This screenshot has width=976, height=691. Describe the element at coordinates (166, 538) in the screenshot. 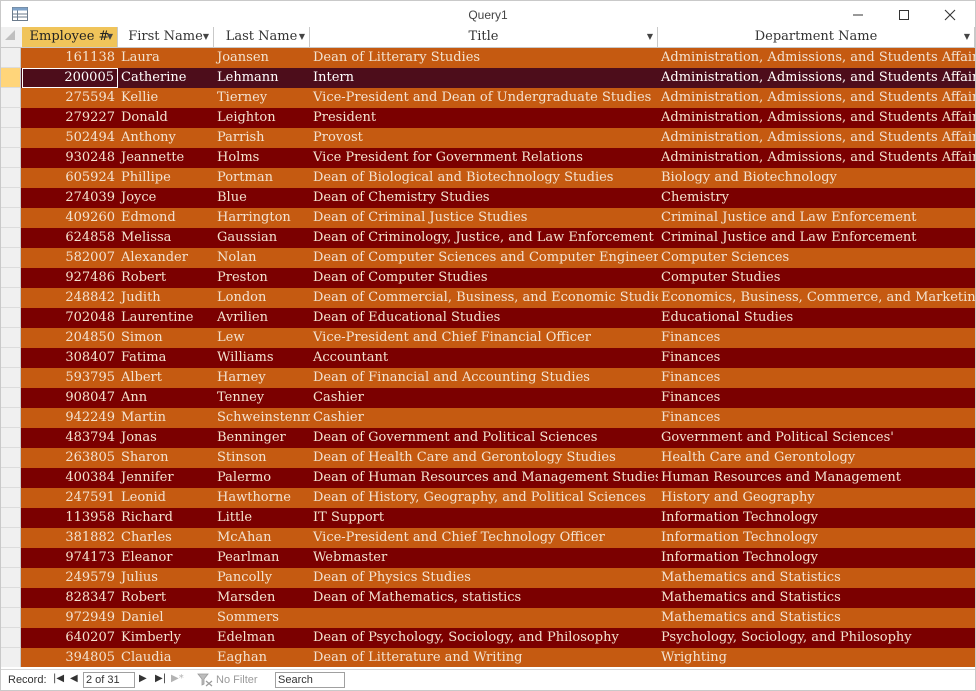

I see `first-name-cell: Charles` at that location.